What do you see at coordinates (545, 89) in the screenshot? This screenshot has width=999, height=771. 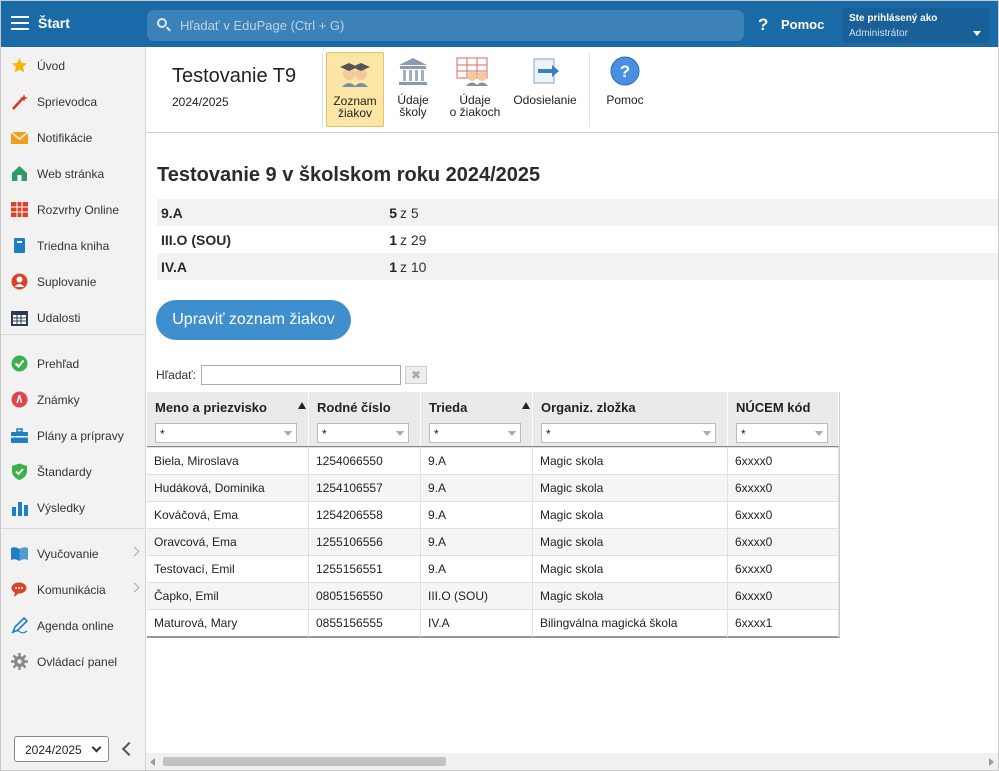 I see `sending-button: Odosielanie` at bounding box center [545, 89].